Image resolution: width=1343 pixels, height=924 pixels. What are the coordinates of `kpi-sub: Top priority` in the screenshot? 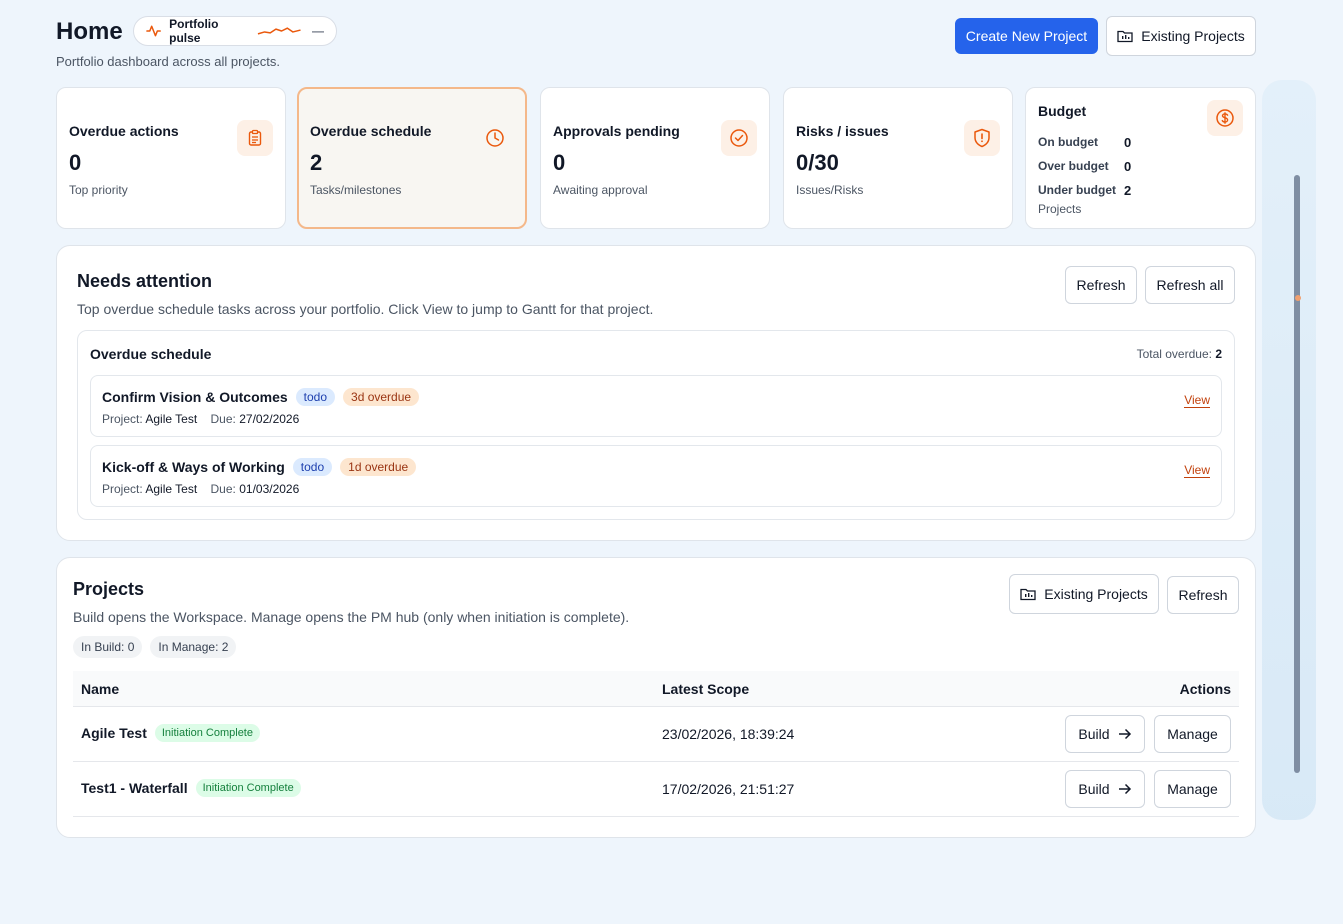 It's located at (98, 190).